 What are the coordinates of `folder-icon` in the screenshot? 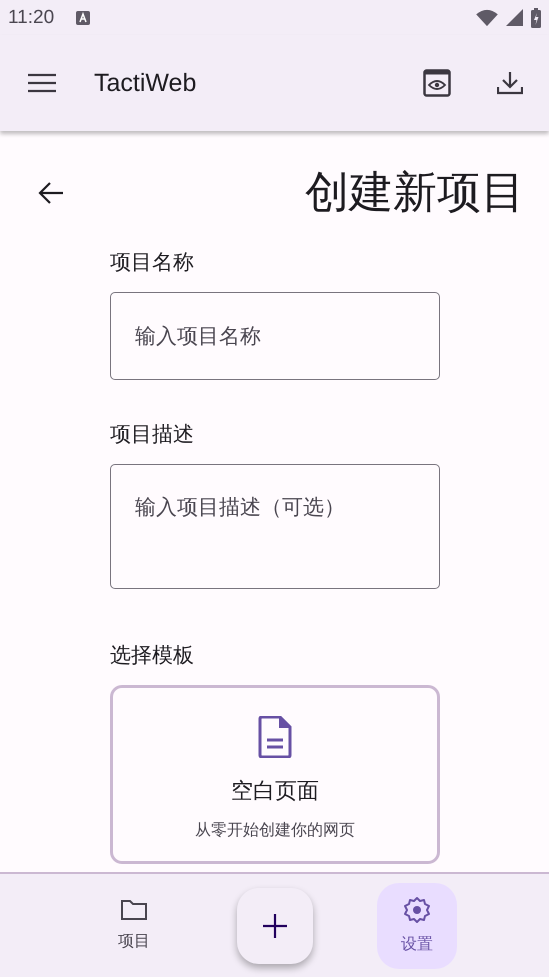 It's located at (134, 910).